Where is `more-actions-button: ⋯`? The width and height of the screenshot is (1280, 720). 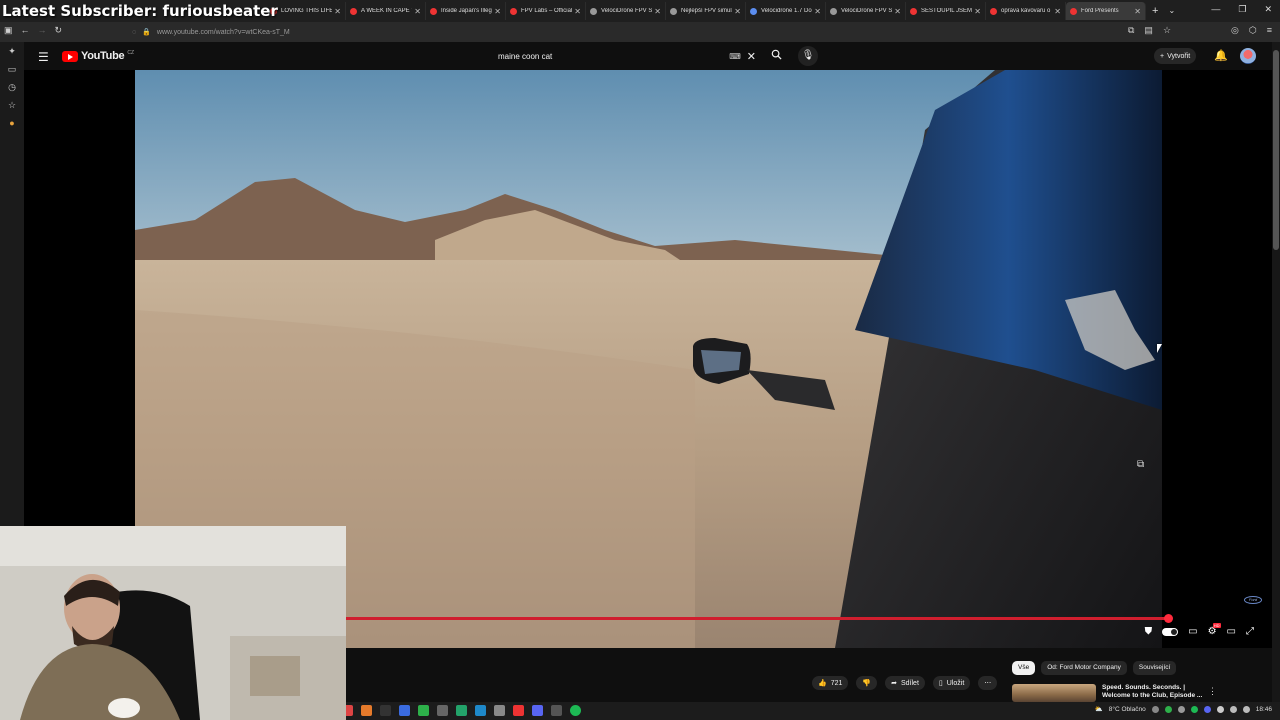
more-actions-button: ⋯ is located at coordinates (988, 683).